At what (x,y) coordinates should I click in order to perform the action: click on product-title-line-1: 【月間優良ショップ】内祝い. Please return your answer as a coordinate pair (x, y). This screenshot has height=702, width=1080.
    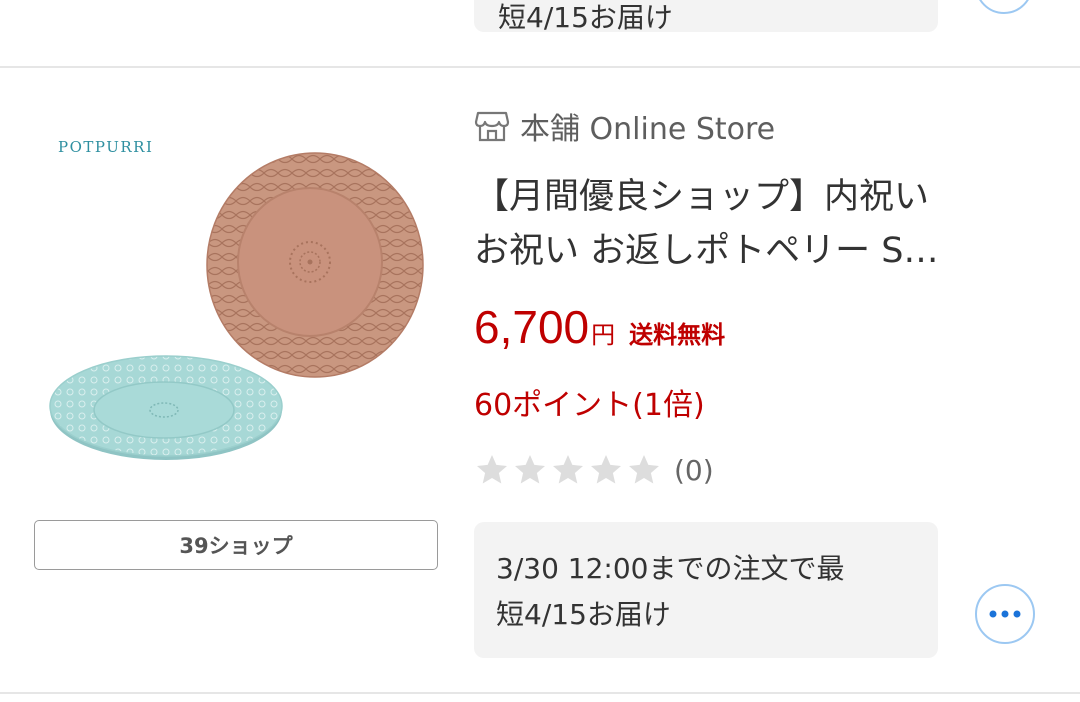
    Looking at the image, I should click on (702, 197).